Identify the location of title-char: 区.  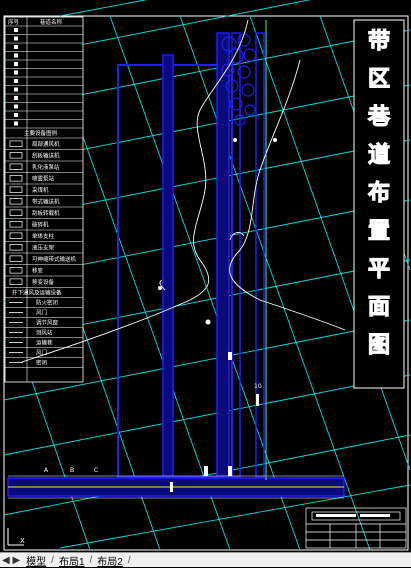
(379, 79).